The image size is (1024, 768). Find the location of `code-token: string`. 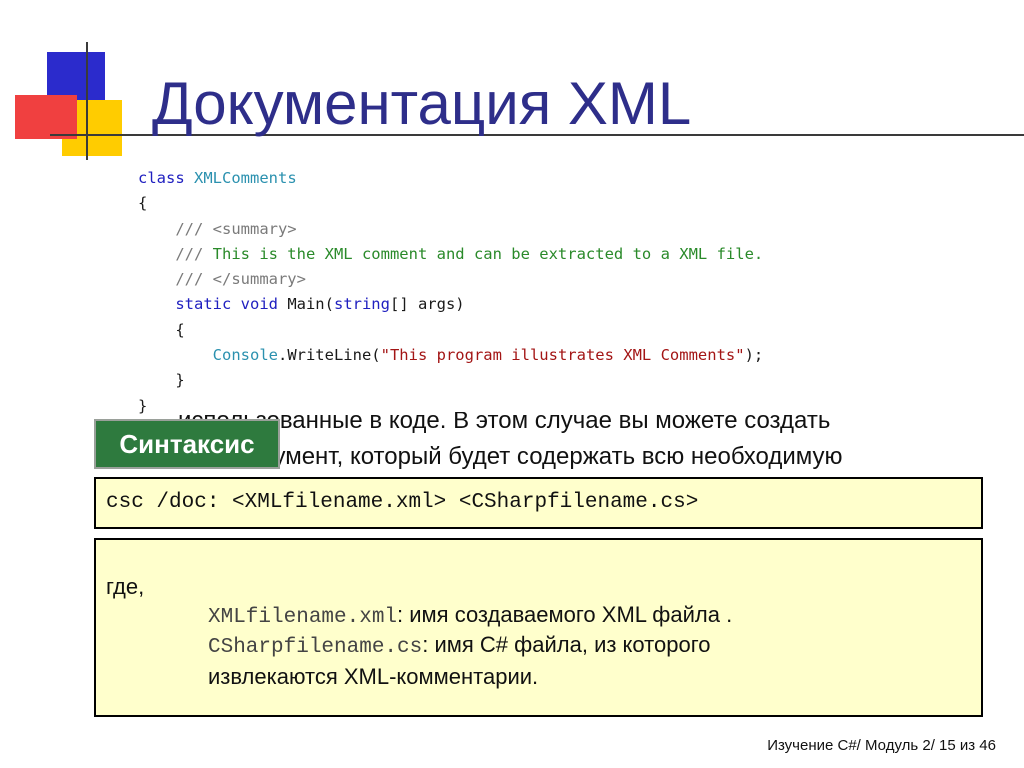

code-token: string is located at coordinates (361, 304).